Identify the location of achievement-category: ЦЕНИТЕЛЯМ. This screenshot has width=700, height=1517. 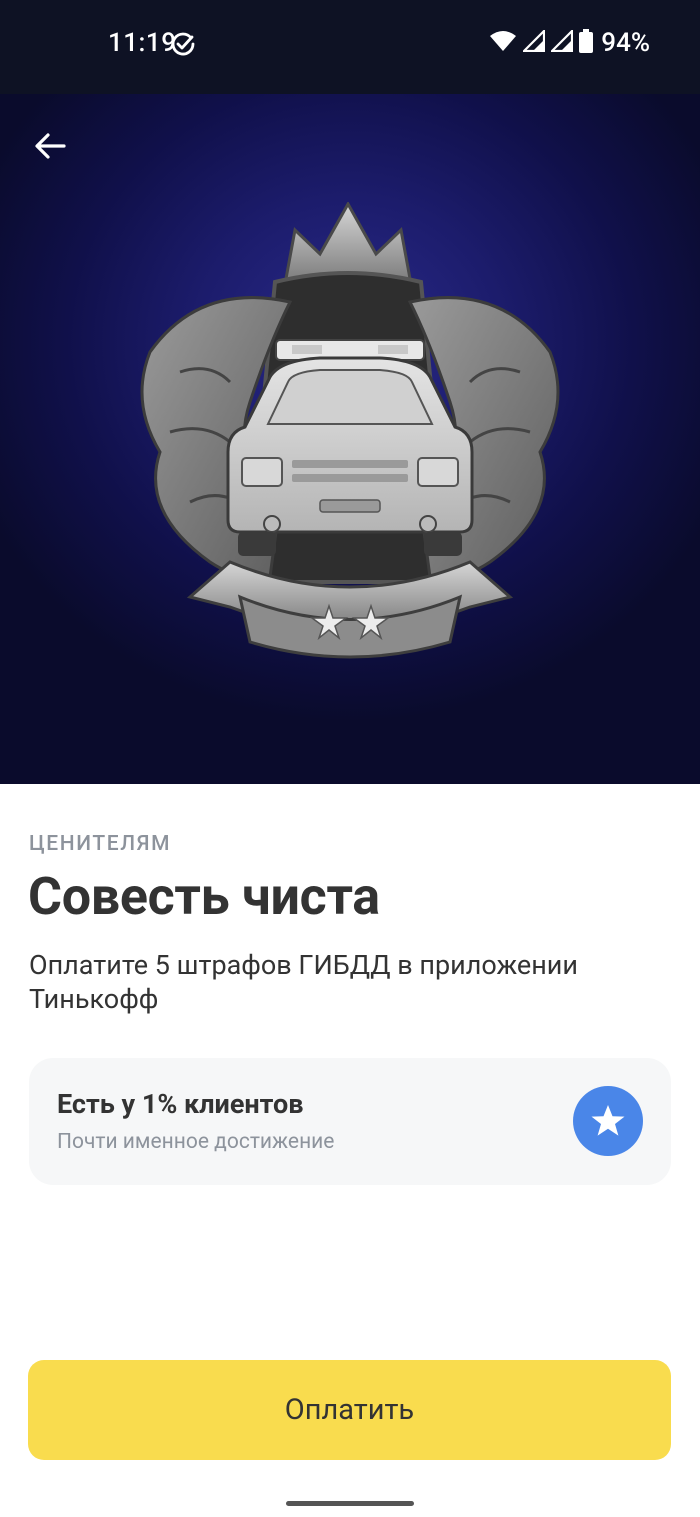
(100, 844).